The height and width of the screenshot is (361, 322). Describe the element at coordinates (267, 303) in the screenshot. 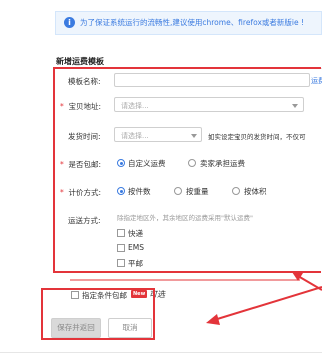

I see `arrow-line-lower` at that location.